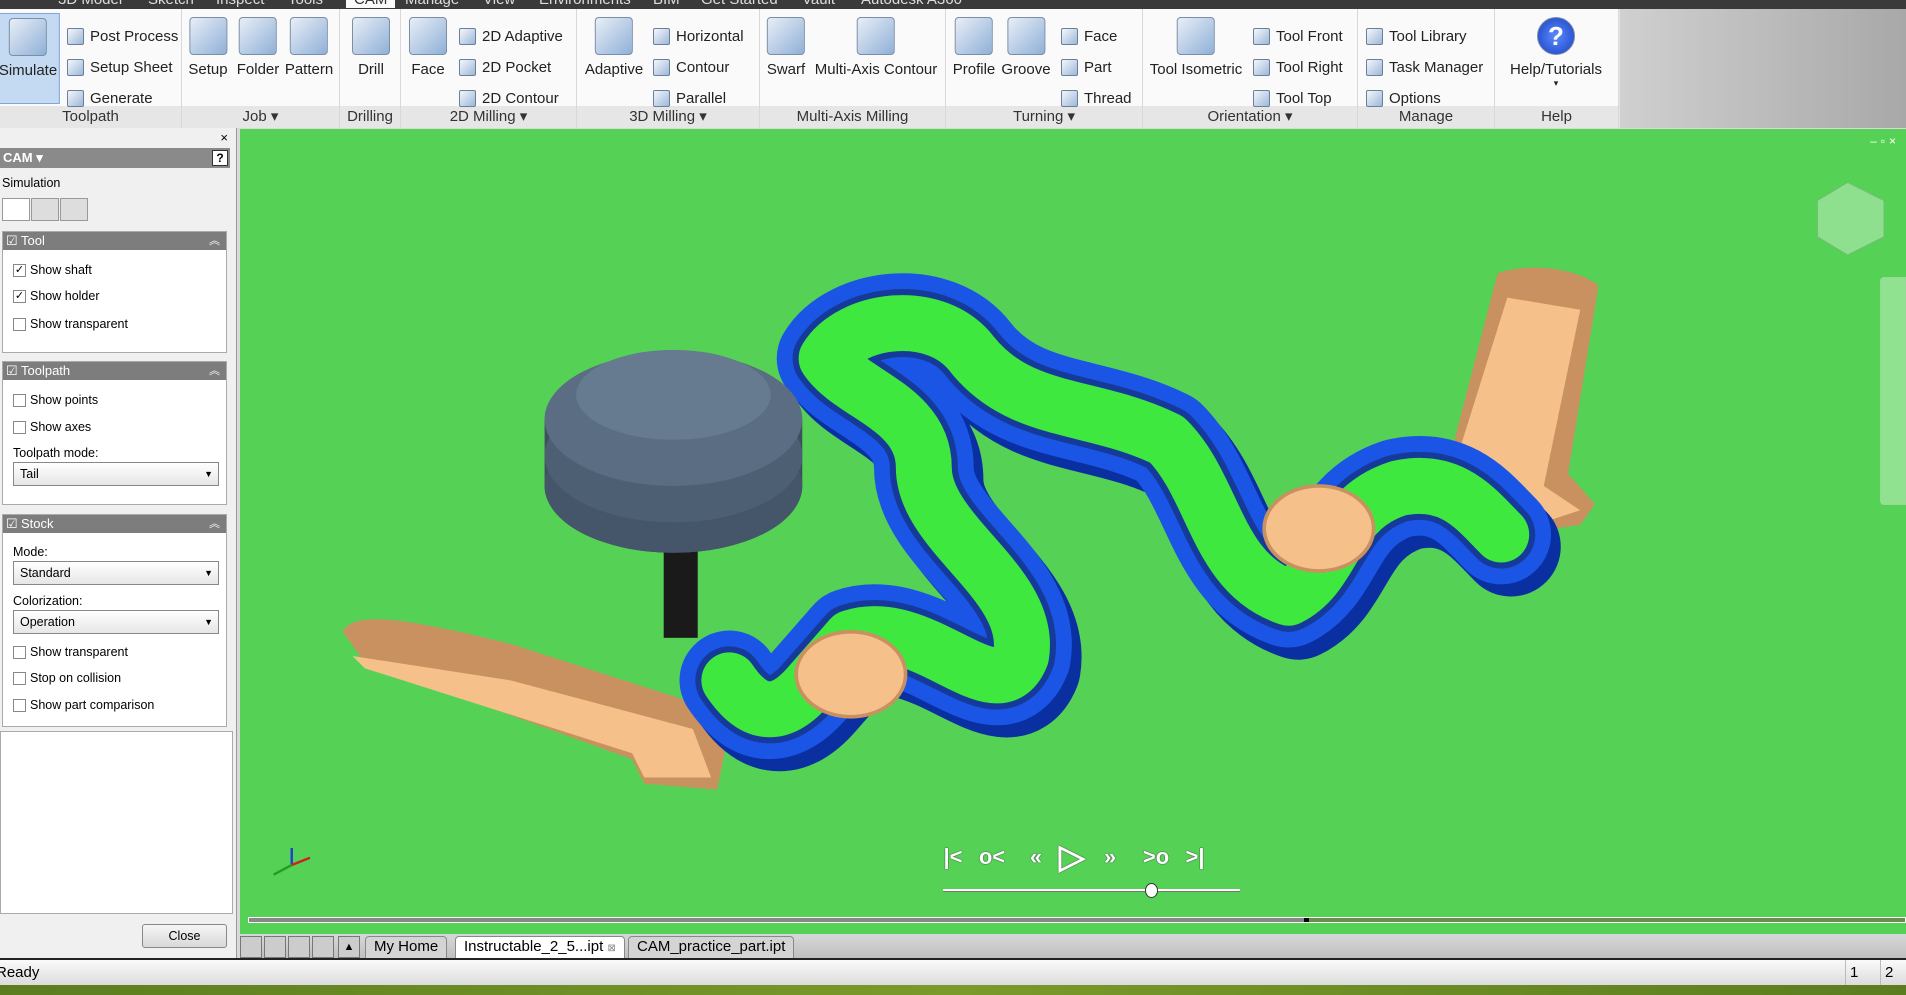 The height and width of the screenshot is (995, 1906). Describe the element at coordinates (1250, 117) in the screenshot. I see `group-label: Orientation ▾` at that location.